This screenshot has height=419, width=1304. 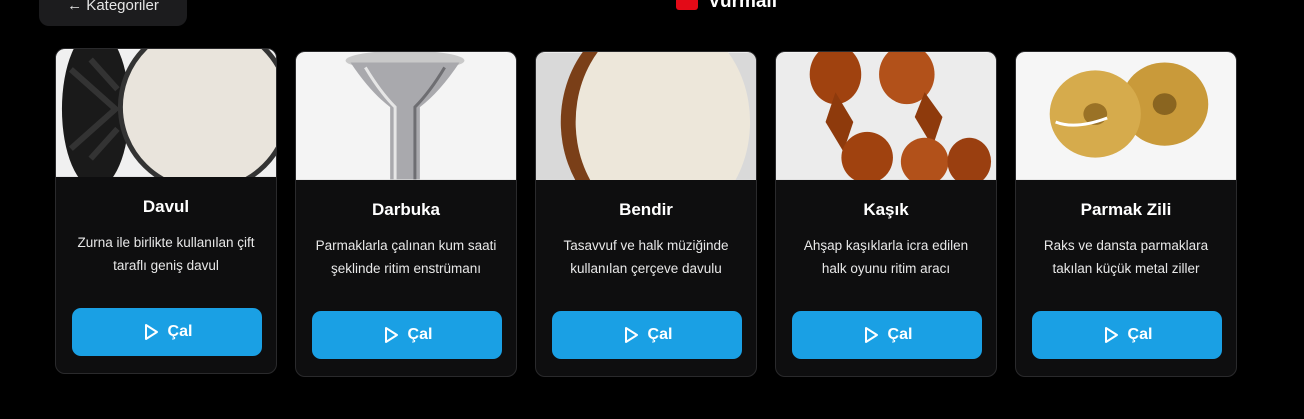 I want to click on darbuka-image, so click(x=406, y=116).